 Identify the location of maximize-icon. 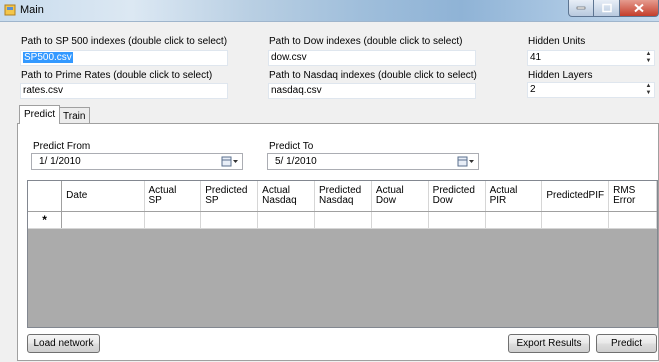
(606, 8).